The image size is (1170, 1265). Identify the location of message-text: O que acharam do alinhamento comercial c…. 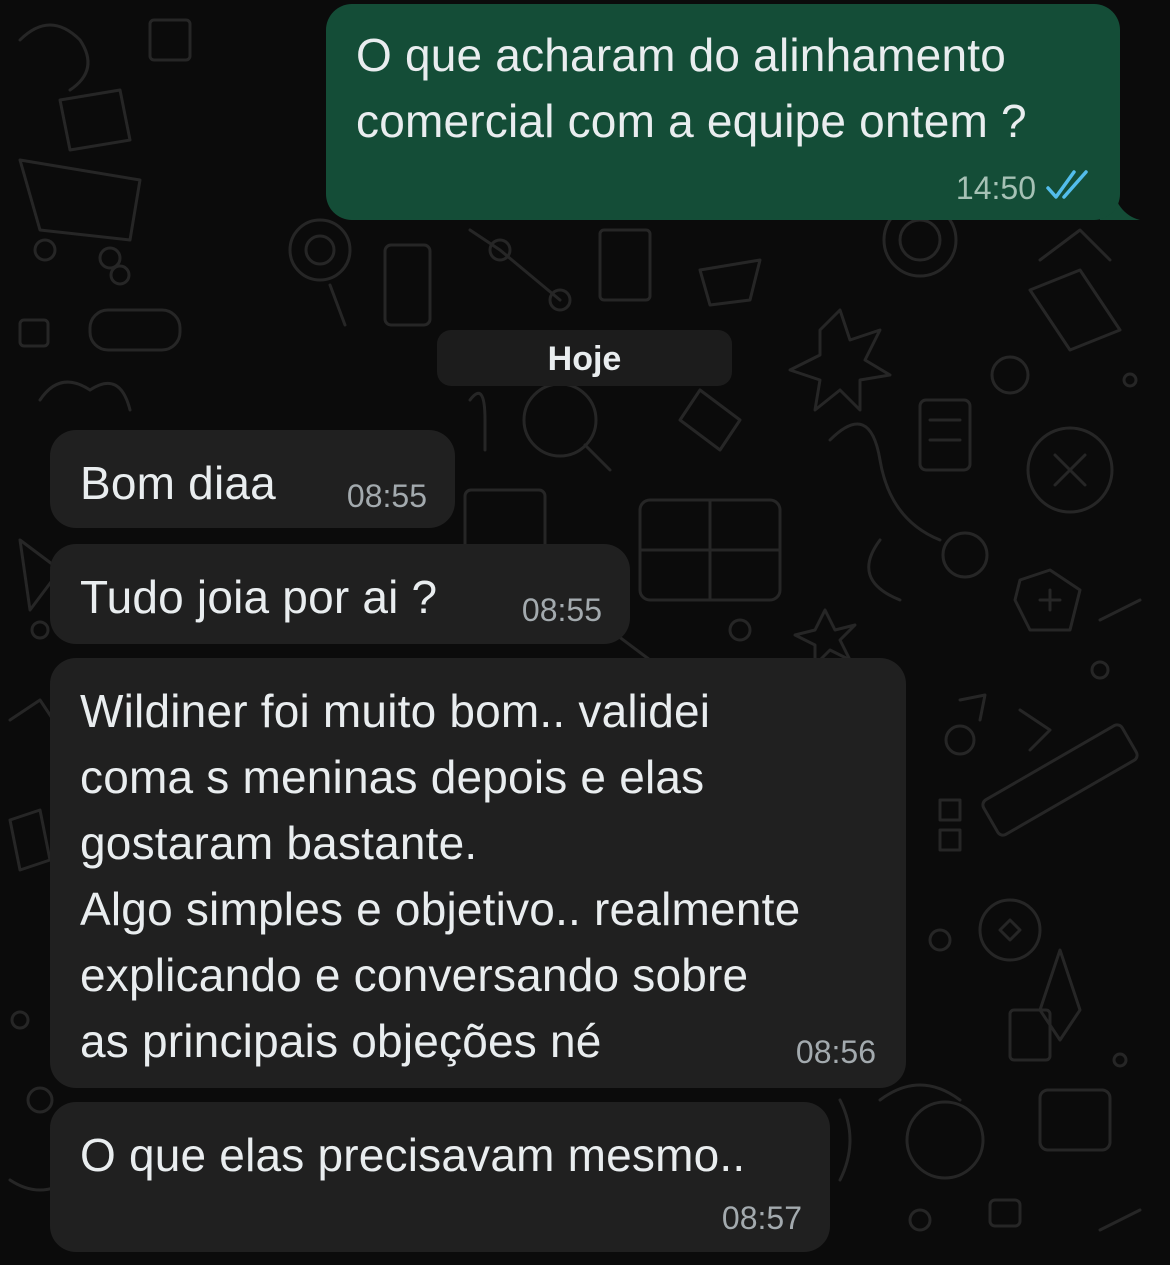
(691, 88).